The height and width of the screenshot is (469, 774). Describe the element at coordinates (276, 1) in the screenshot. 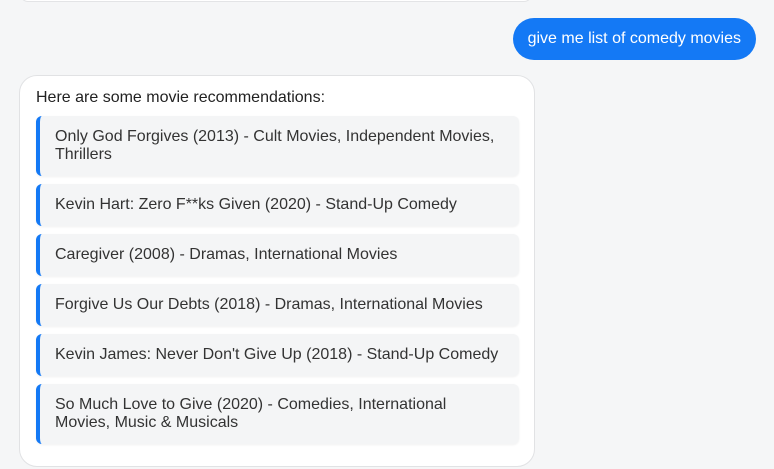

I see `previous-message-bubble` at that location.